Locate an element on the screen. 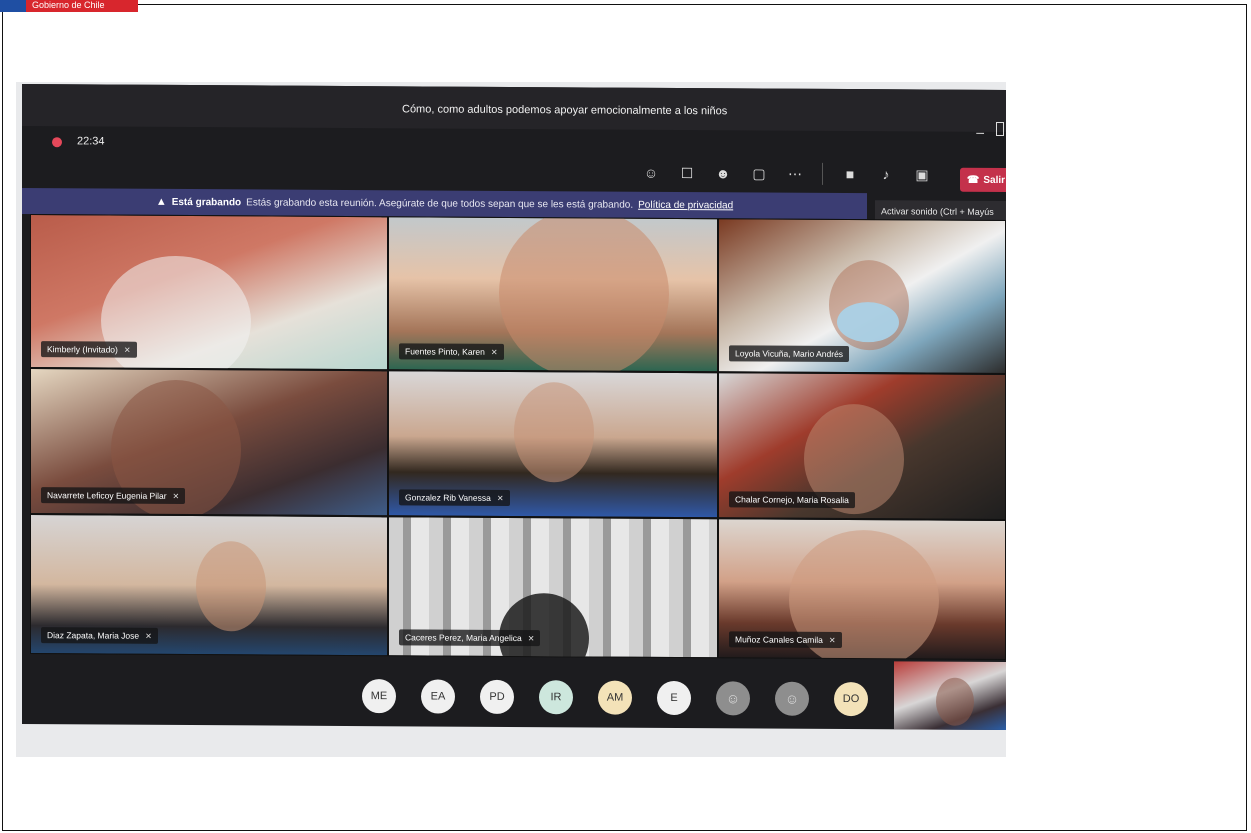 This screenshot has height=833, width=1251. camera-icon: ■ is located at coordinates (850, 174).